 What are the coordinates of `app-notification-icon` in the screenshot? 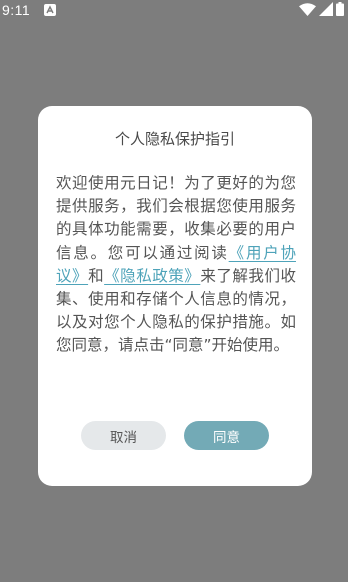 It's located at (50, 10).